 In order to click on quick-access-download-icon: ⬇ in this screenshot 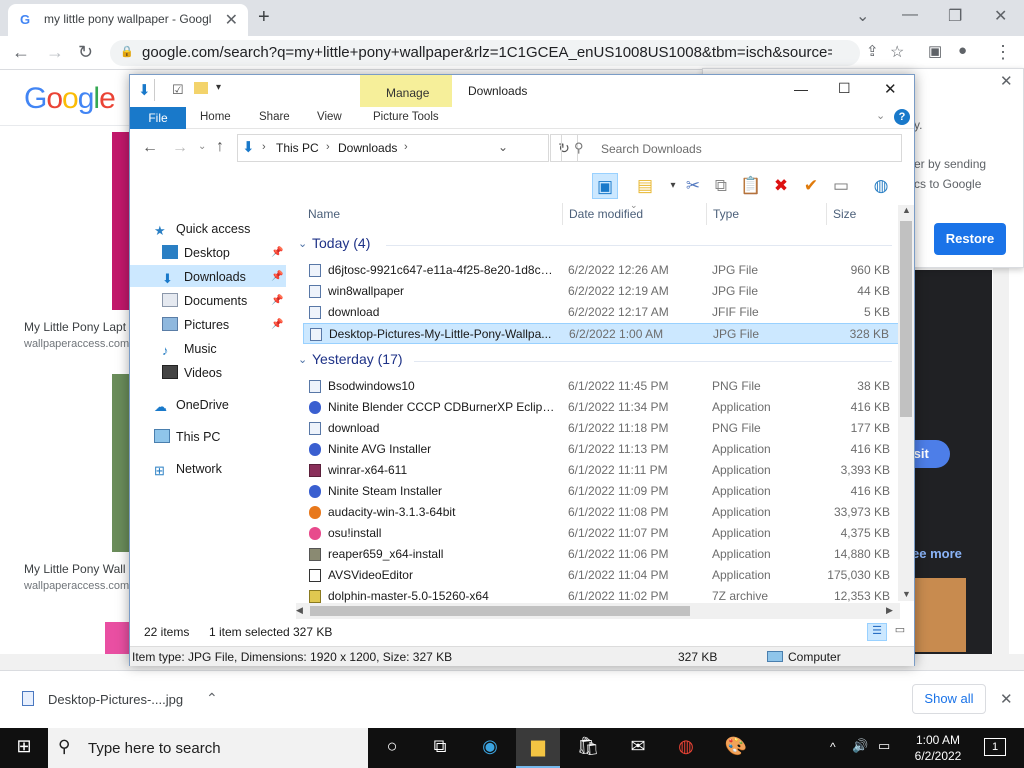, I will do `click(144, 90)`.